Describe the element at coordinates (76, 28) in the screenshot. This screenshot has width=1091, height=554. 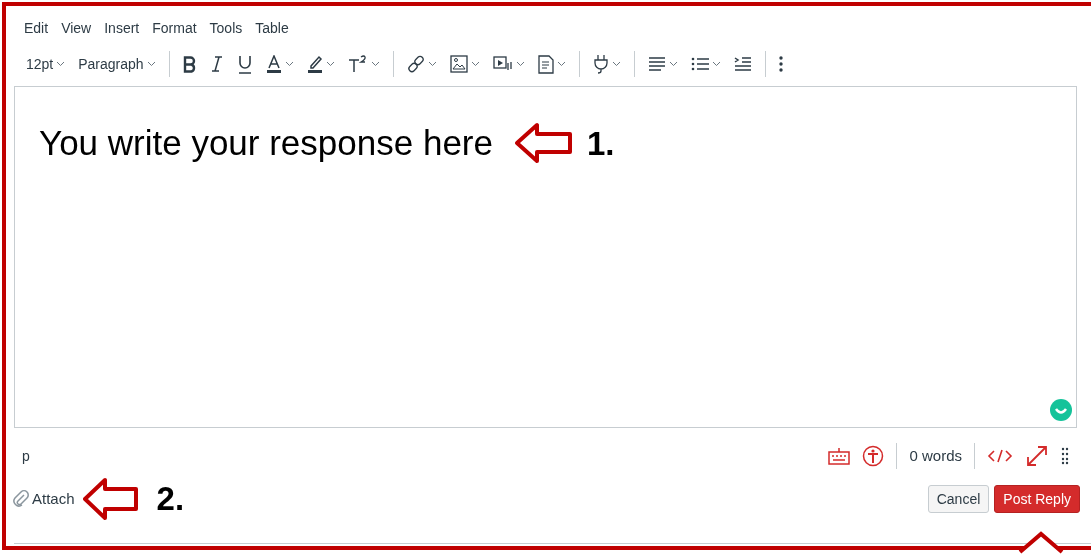
I see `menu-item: View` at that location.